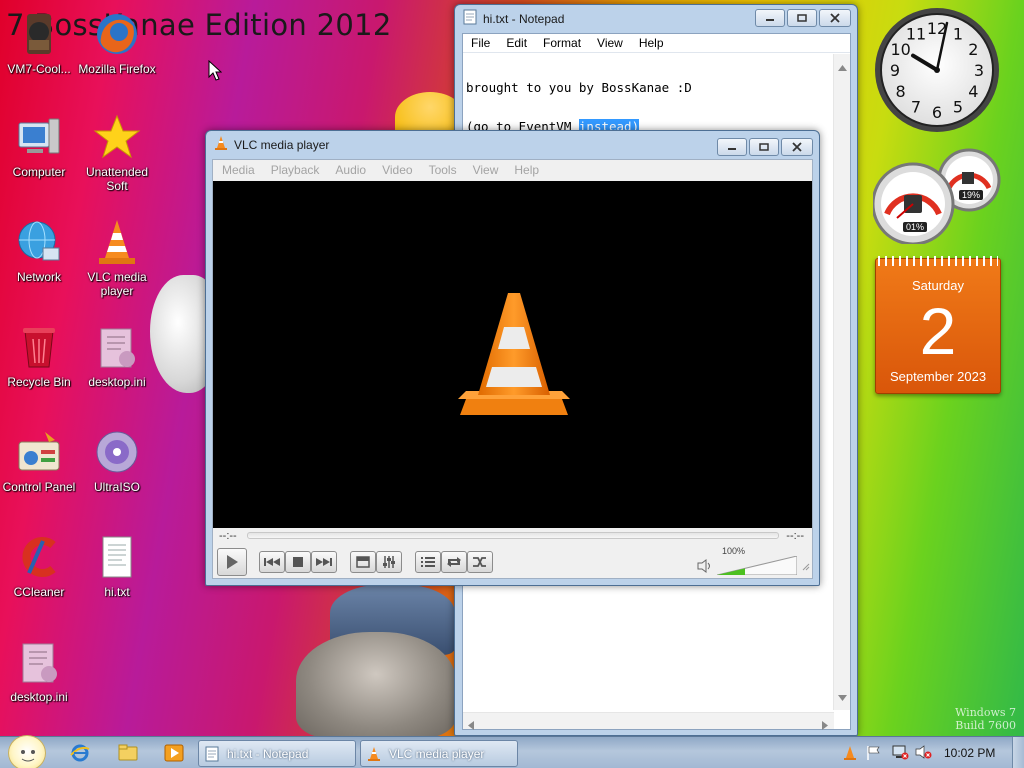 The height and width of the screenshot is (768, 1024). Describe the element at coordinates (39, 137) in the screenshot. I see `computer-icon` at that location.